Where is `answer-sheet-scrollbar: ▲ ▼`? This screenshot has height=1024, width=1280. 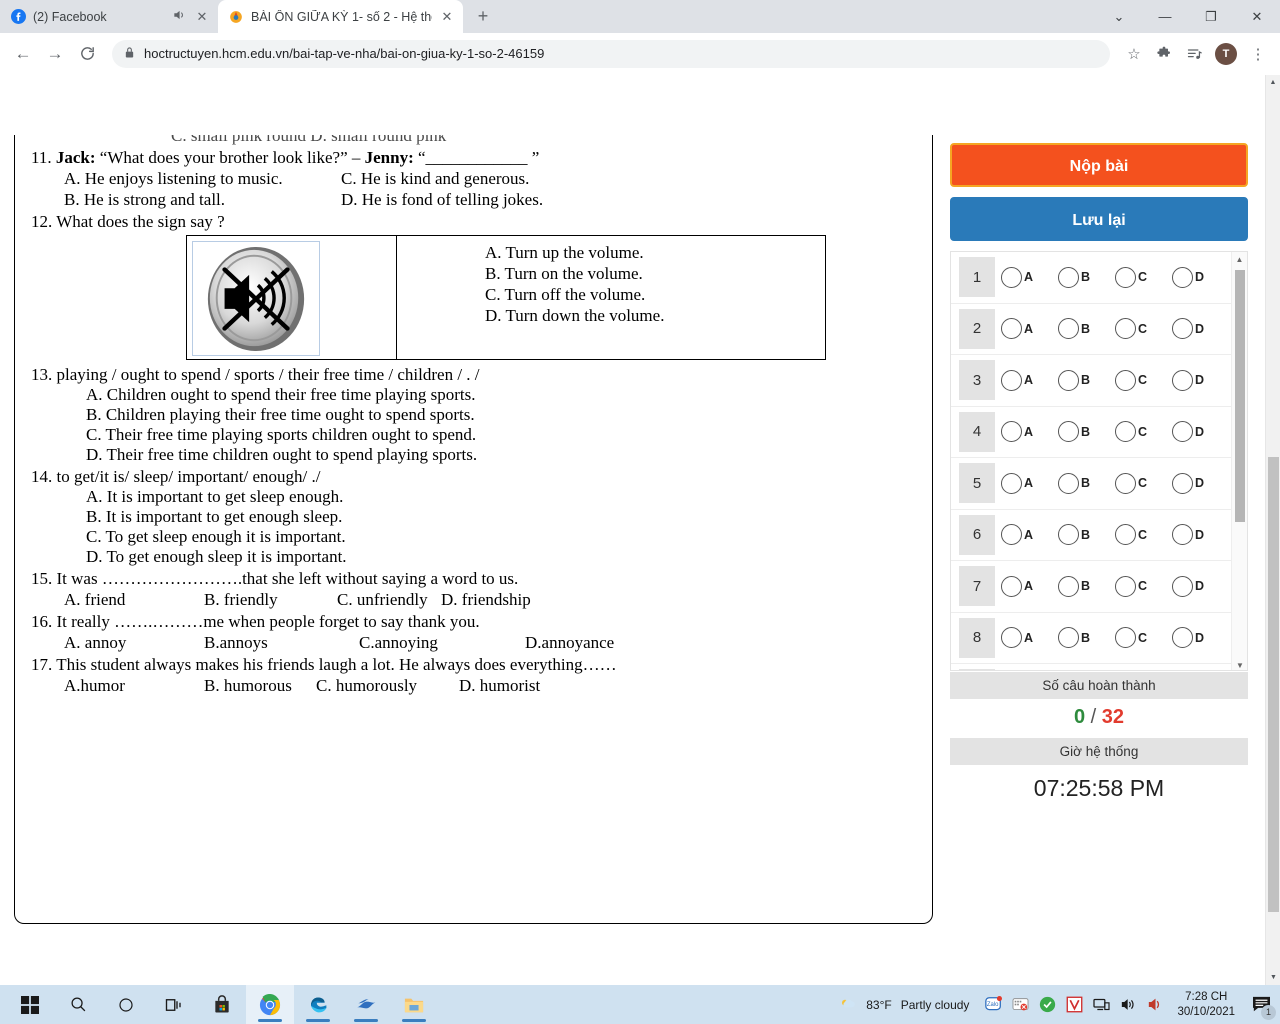
answer-sheet-scrollbar: ▲ ▼ is located at coordinates (1239, 461).